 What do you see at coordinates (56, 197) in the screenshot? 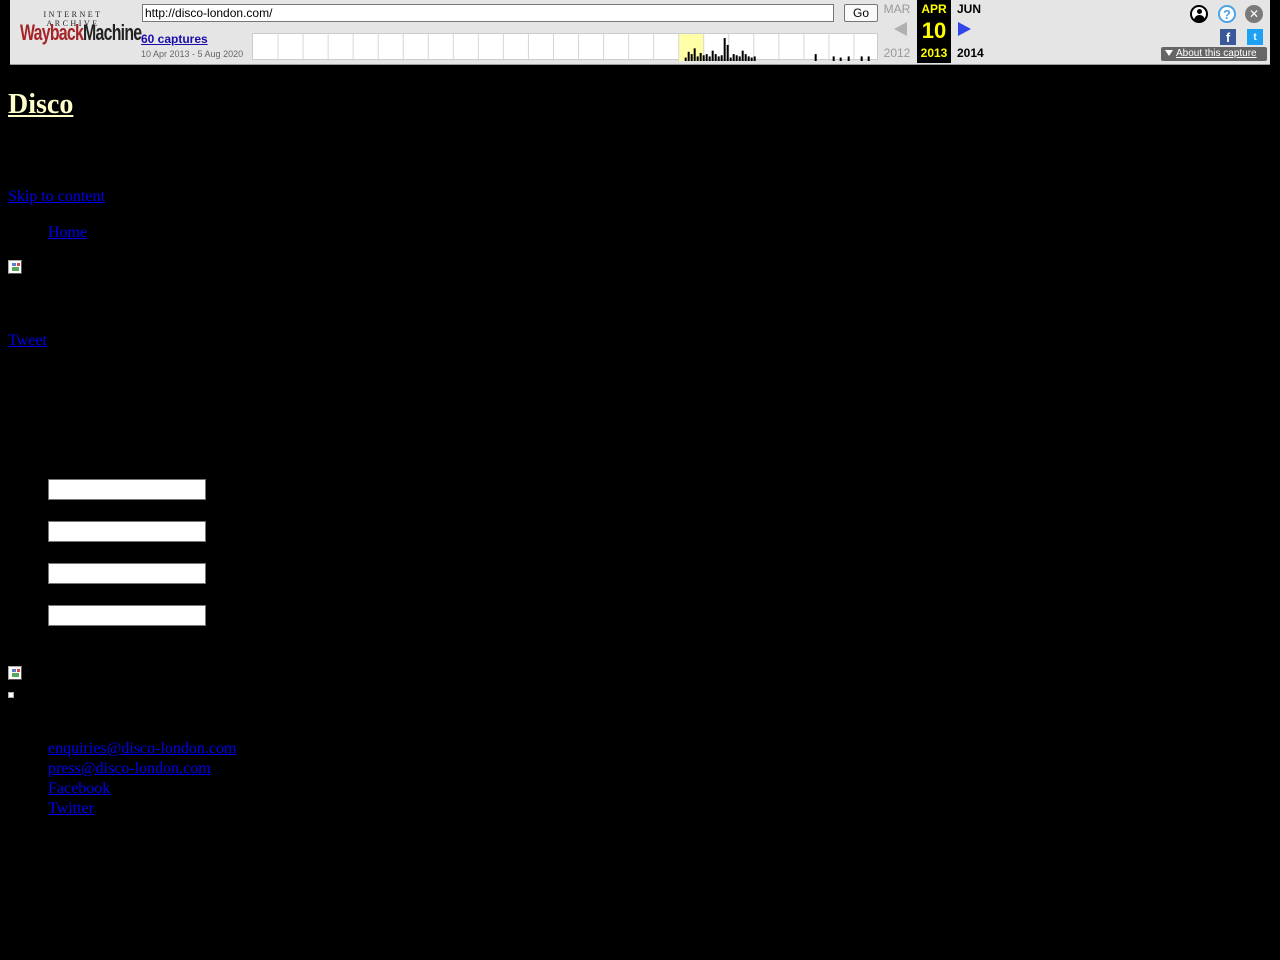
I see `skip-to-content-link: Skip to content` at bounding box center [56, 197].